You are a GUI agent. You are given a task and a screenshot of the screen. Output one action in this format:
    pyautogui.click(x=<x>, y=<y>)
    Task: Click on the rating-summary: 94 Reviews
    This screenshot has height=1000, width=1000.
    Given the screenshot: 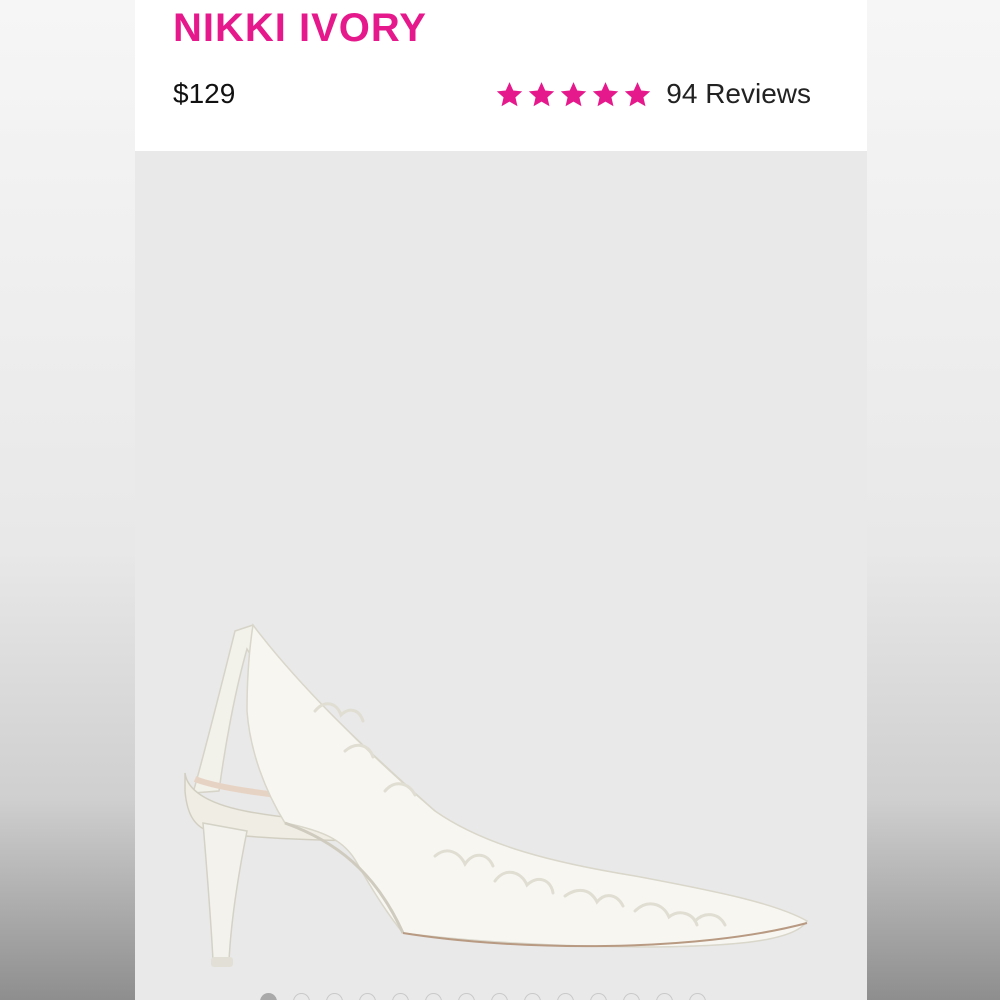 What is the action you would take?
    pyautogui.click(x=653, y=94)
    